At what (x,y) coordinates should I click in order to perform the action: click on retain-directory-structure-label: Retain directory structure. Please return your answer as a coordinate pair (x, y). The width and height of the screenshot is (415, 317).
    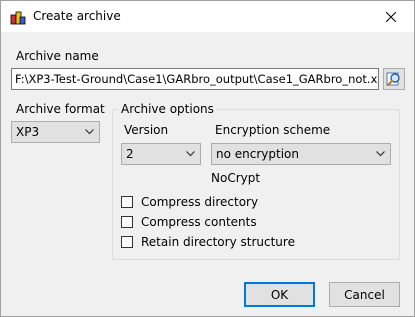
    Looking at the image, I should click on (218, 242).